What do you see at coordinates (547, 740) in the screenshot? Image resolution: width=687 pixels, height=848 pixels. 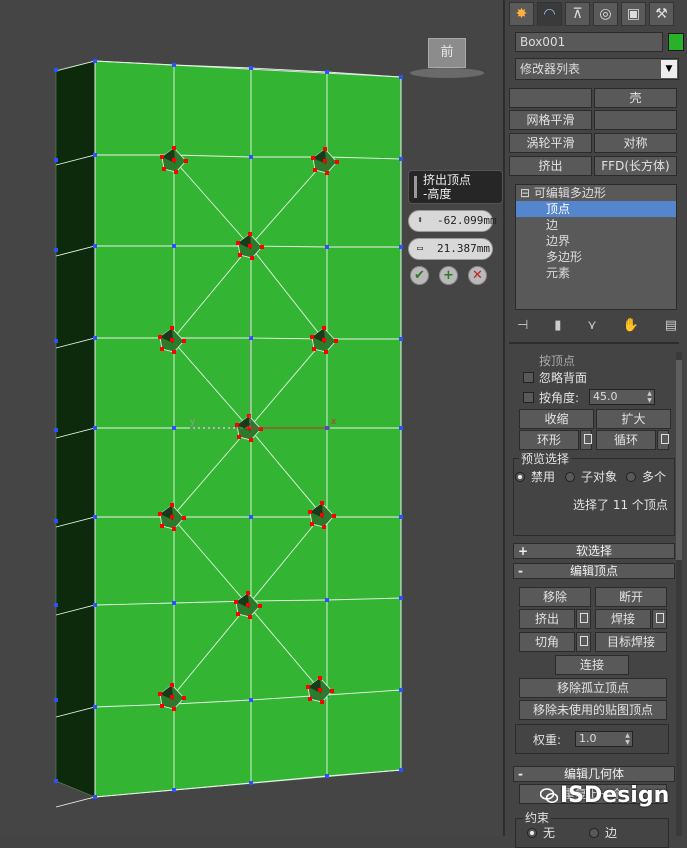 I see `weight-label: 权重:` at bounding box center [547, 740].